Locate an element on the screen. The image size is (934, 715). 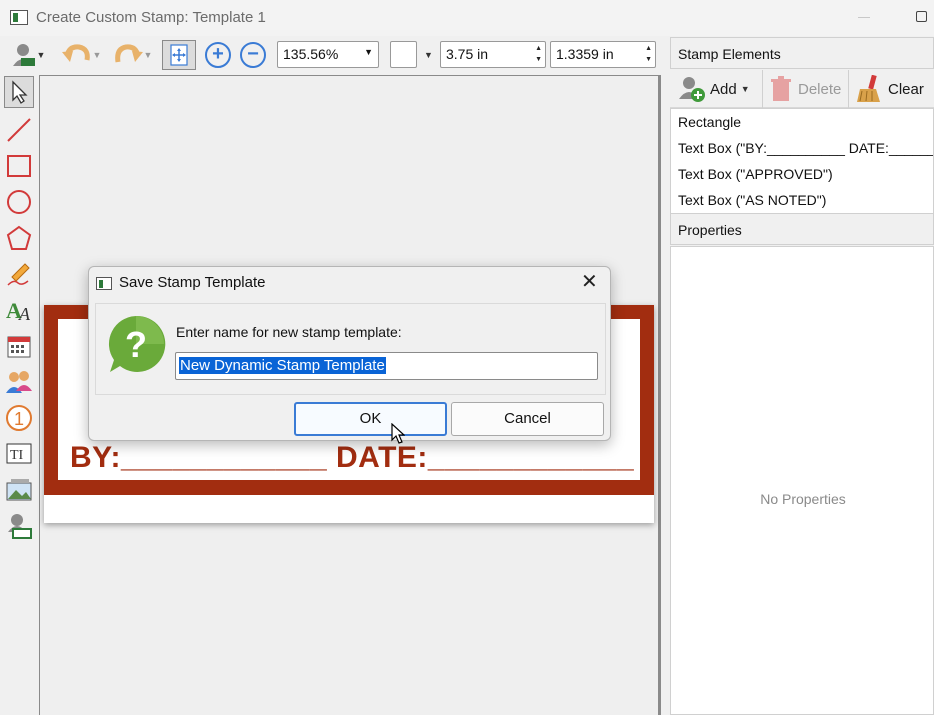
fit-page-icon is located at coordinates (179, 55).